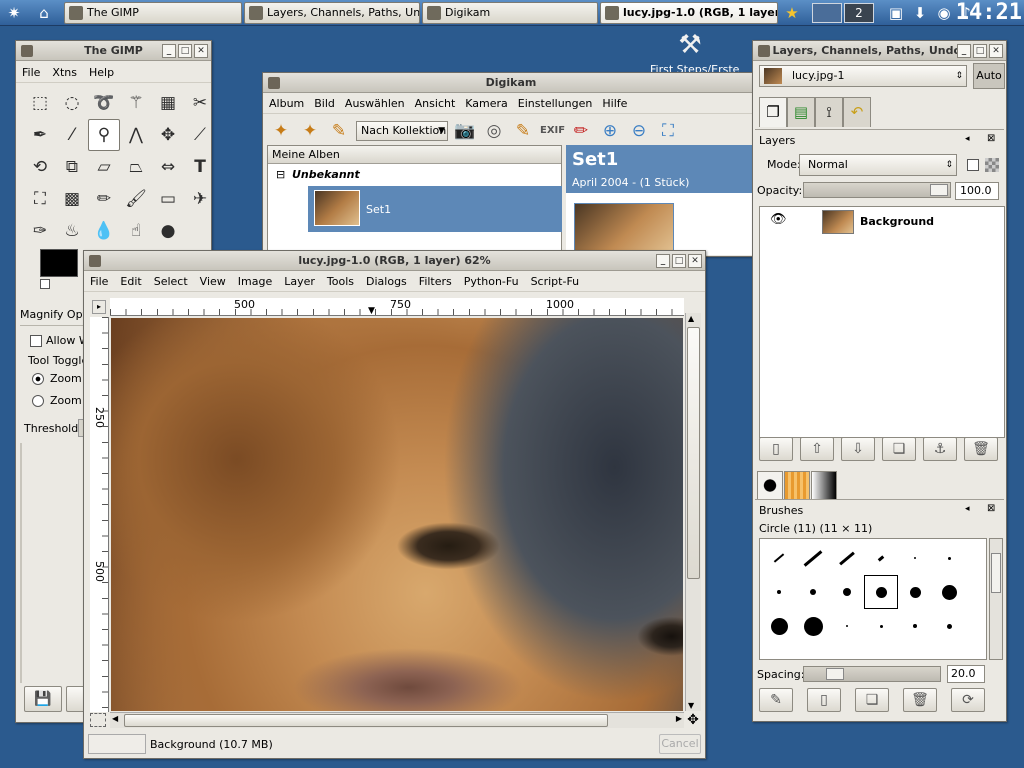 Image resolution: width=1024 pixels, height=768 pixels. I want to click on lower-layer-icon: ⇩, so click(858, 449).